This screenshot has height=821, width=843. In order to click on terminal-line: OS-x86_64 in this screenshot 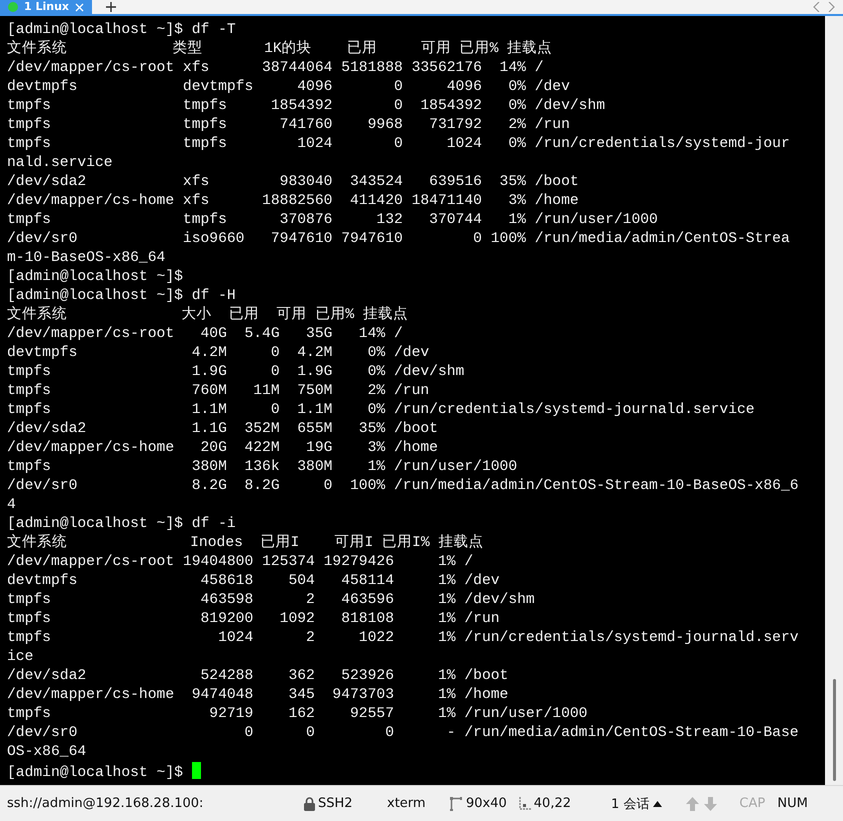, I will do `click(46, 752)`.